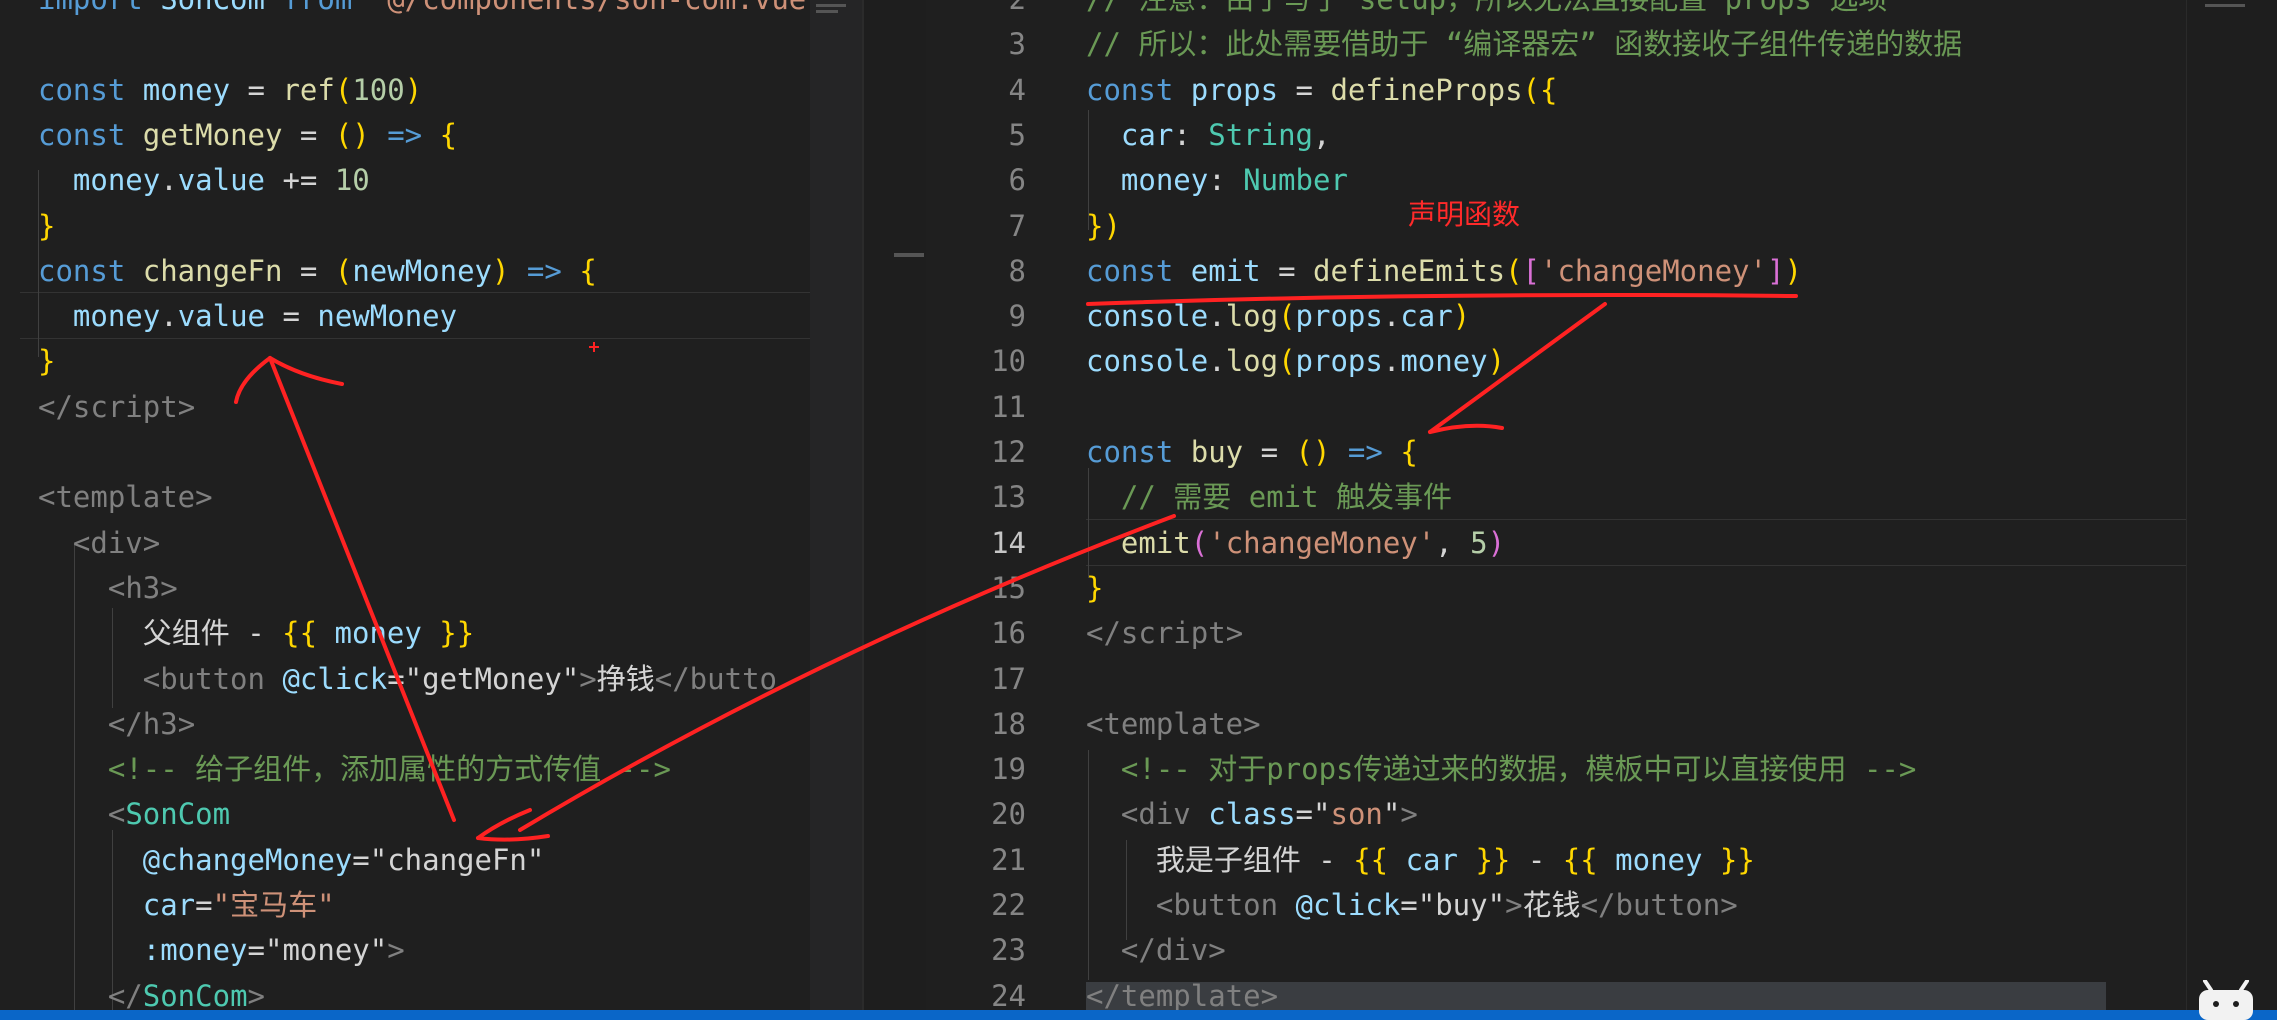  What do you see at coordinates (847, 673) in the screenshot?
I see `arrow-emit-to-soncom-stroke` at bounding box center [847, 673].